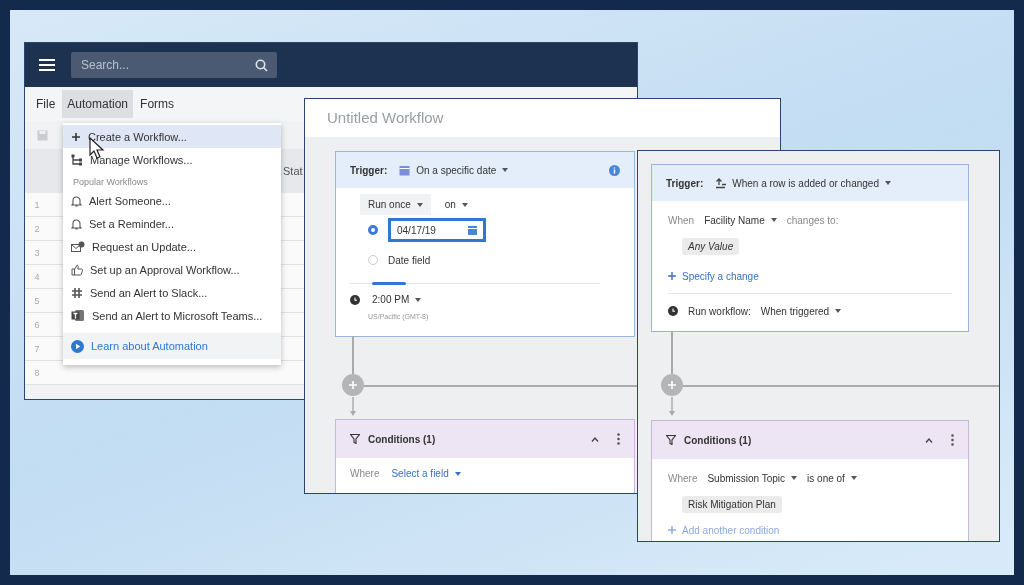 This screenshot has height=585, width=1024. I want to click on field-dropdown: Submission Topic, so click(752, 478).